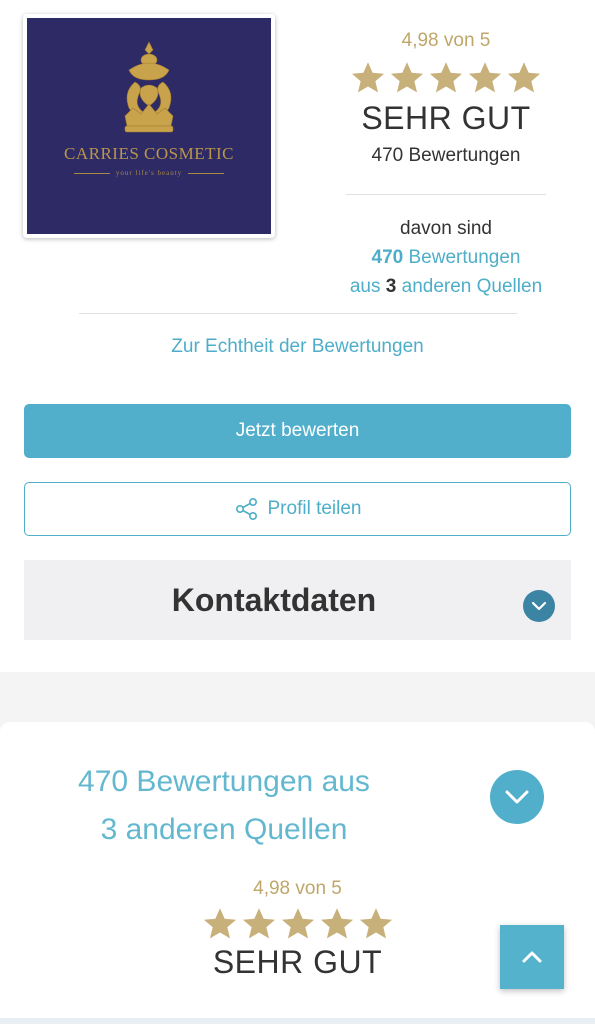 The height and width of the screenshot is (1024, 595). Describe the element at coordinates (246, 508) in the screenshot. I see `share-icon` at that location.